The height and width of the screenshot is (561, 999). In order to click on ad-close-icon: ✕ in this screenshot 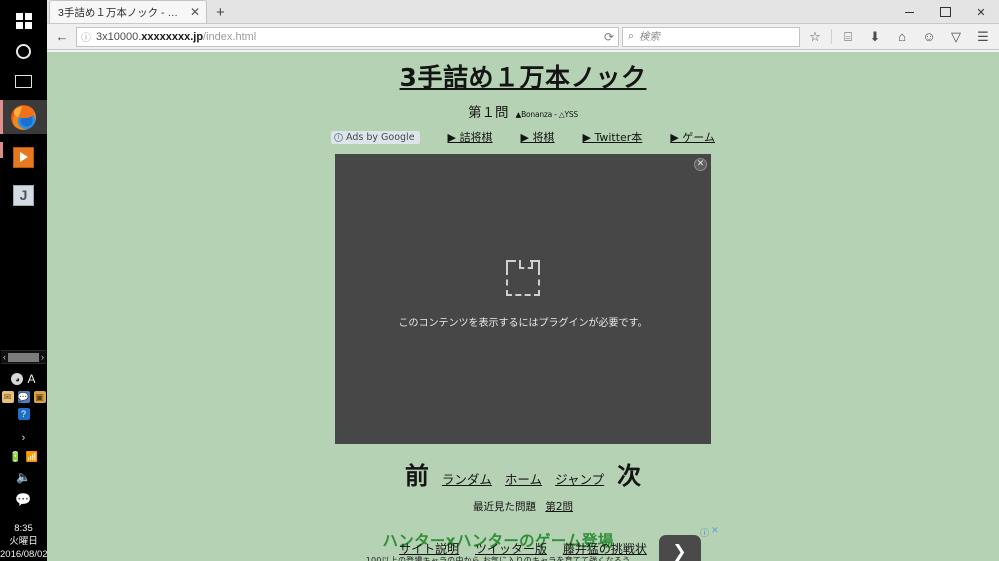, I will do `click(715, 532)`.